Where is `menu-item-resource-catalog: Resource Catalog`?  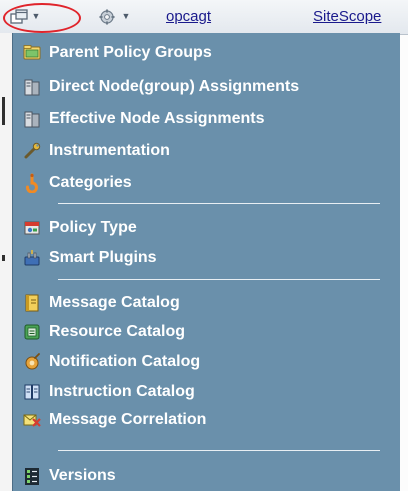 menu-item-resource-catalog: Resource Catalog is located at coordinates (200, 332).